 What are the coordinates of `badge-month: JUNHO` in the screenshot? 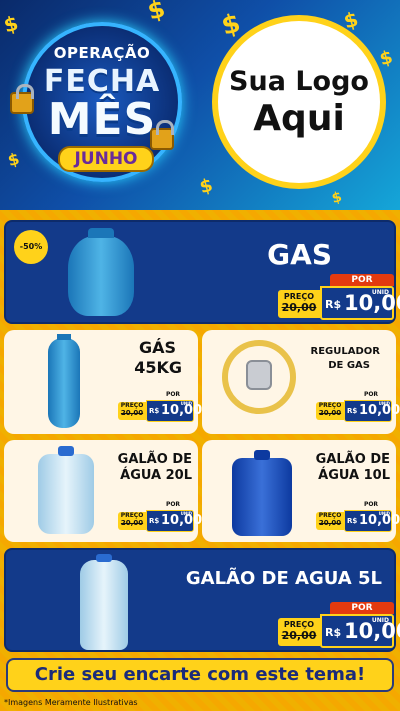 It's located at (106, 159).